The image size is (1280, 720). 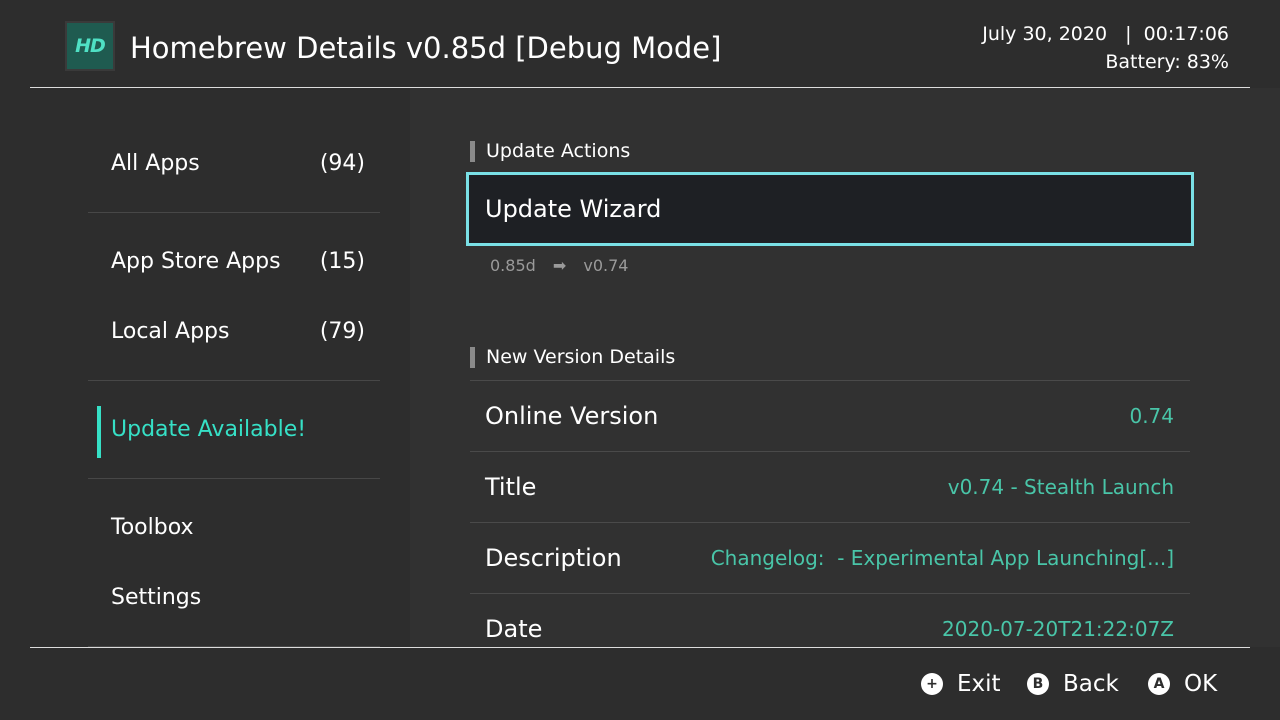 I want to click on update-wizard-label: Update Wizard, so click(x=573, y=209).